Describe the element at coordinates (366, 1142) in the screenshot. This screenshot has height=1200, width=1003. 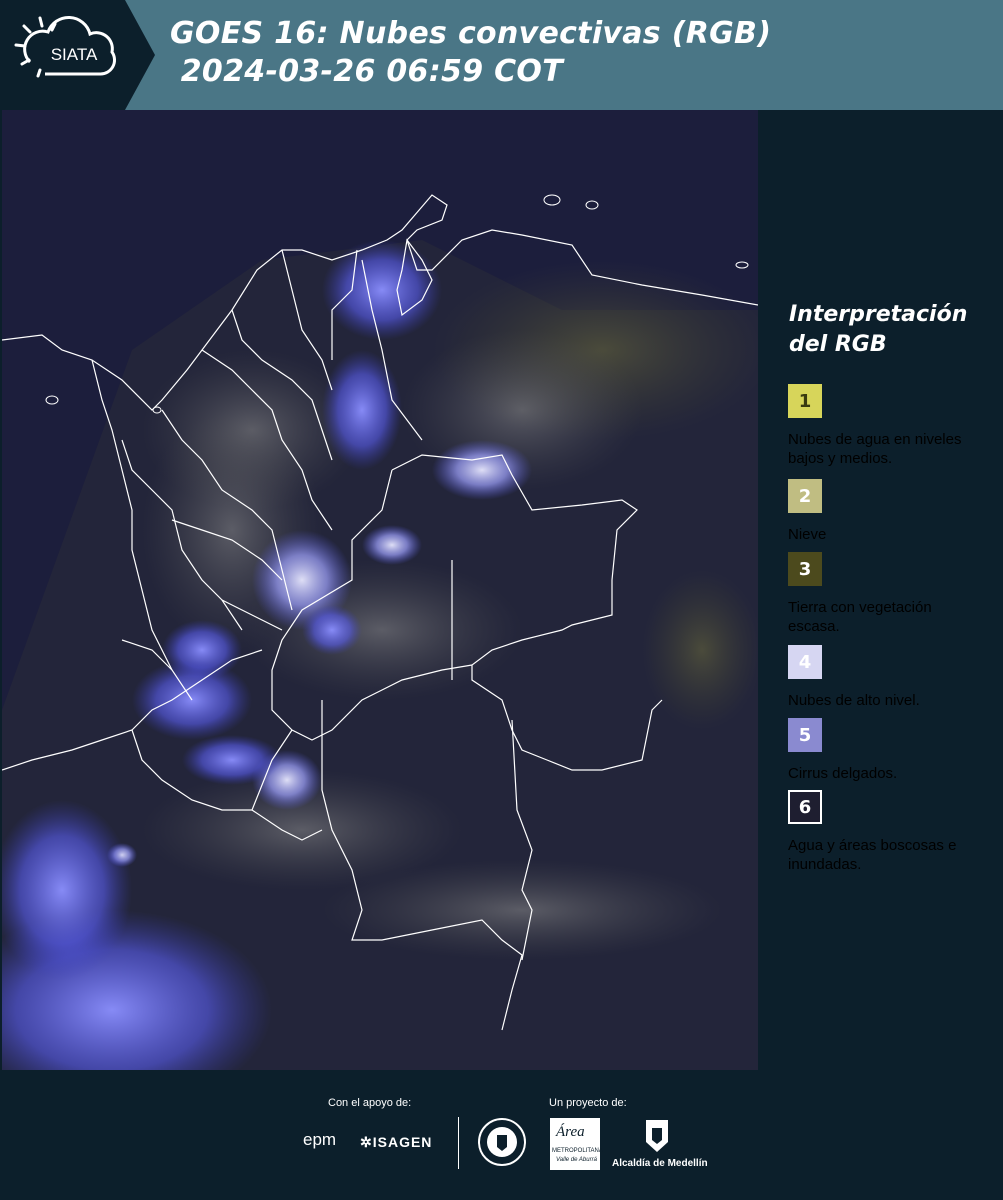
I see `isagen-icon: ✲` at that location.